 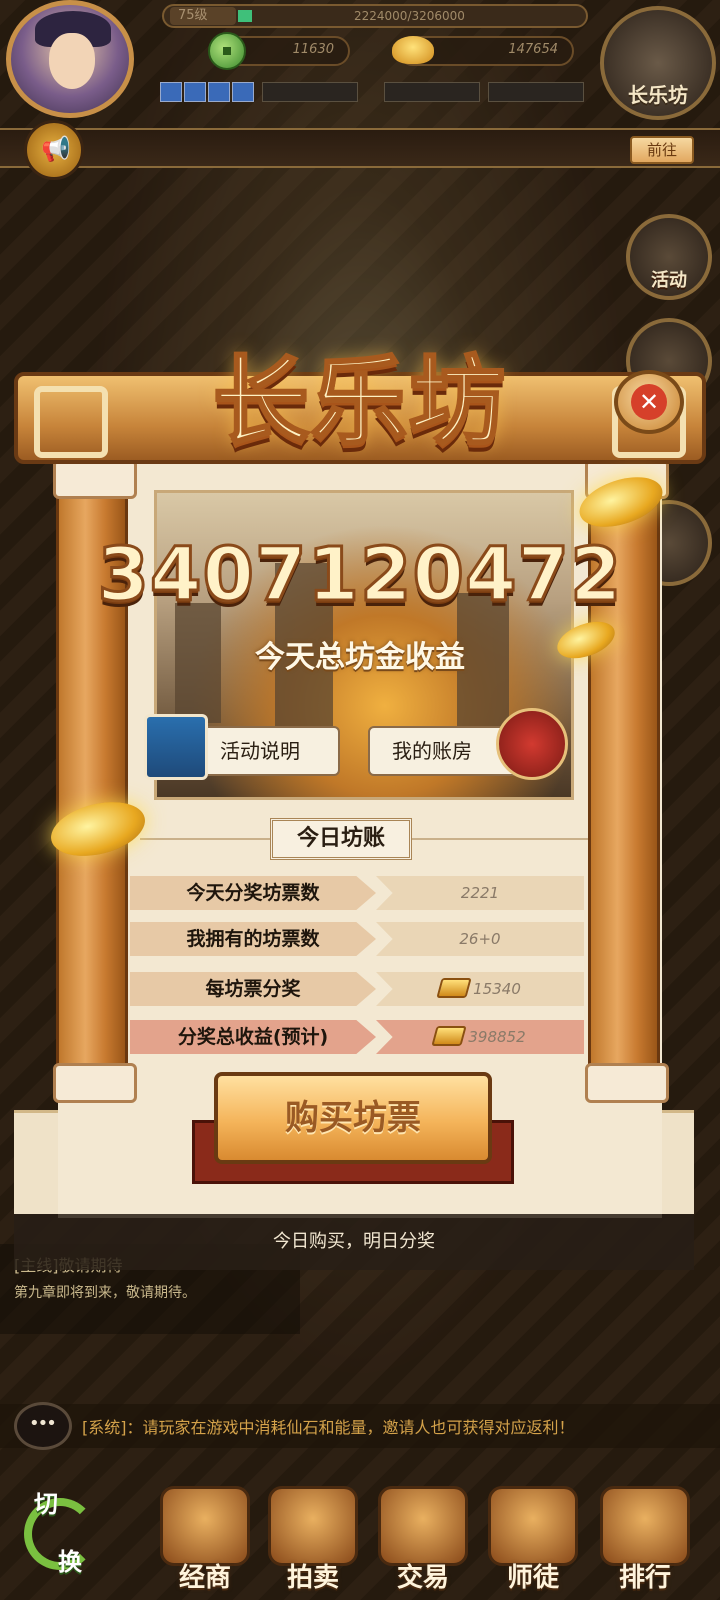 I want to click on exp-text: 2224000/3206000, so click(x=409, y=16).